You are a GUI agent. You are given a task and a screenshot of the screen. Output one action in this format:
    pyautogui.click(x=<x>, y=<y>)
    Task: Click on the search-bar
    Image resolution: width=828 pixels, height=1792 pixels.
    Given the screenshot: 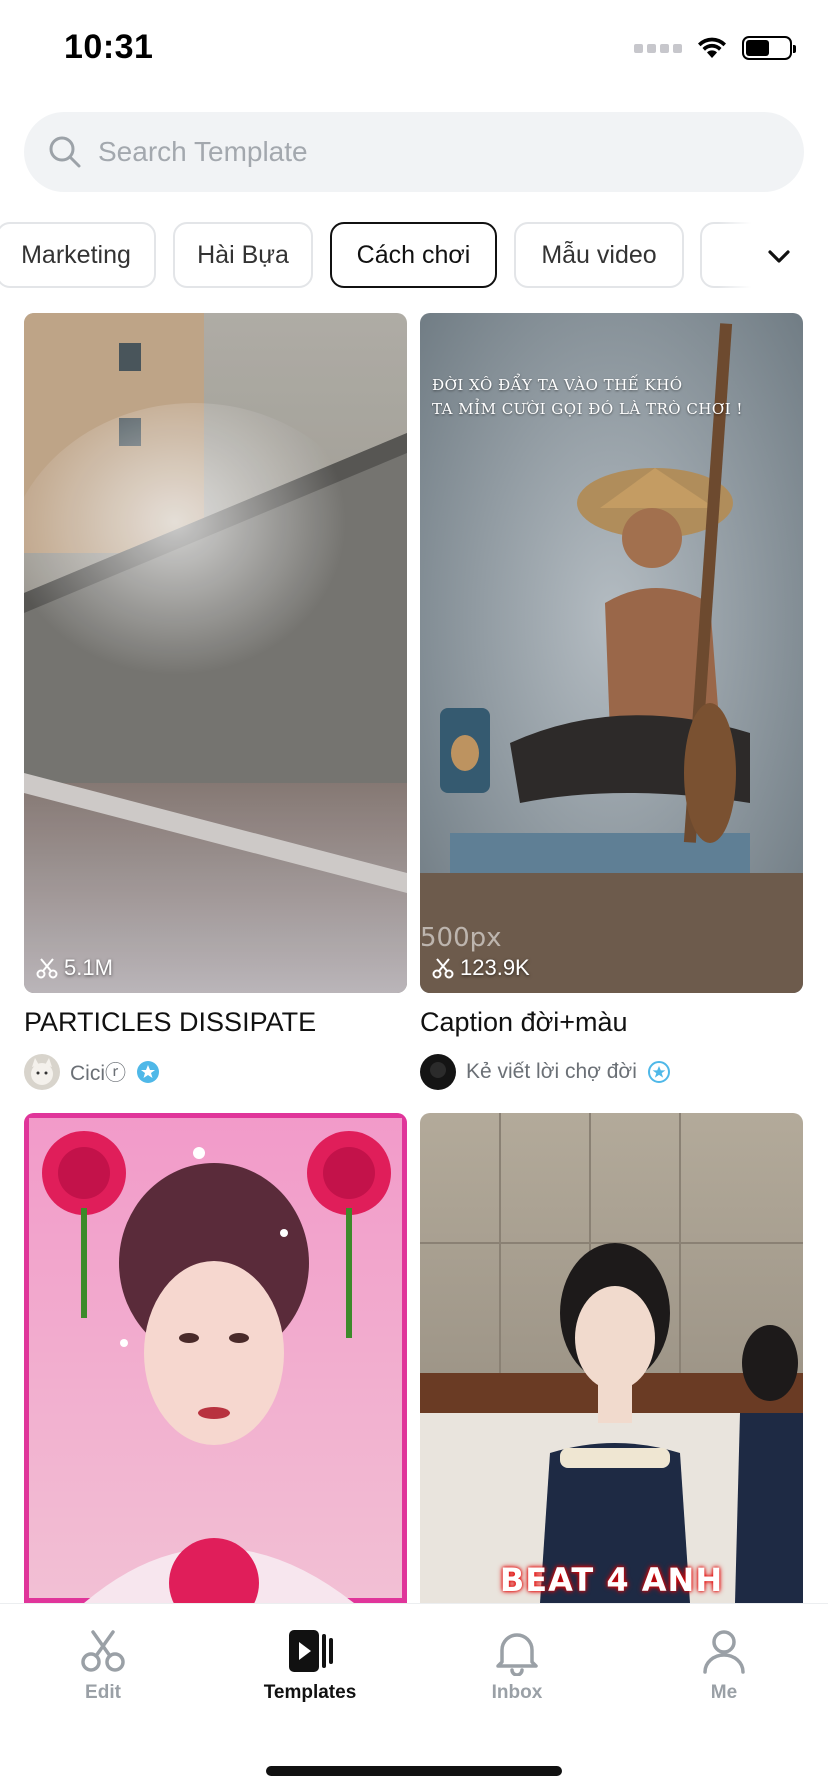 What is the action you would take?
    pyautogui.click(x=414, y=152)
    